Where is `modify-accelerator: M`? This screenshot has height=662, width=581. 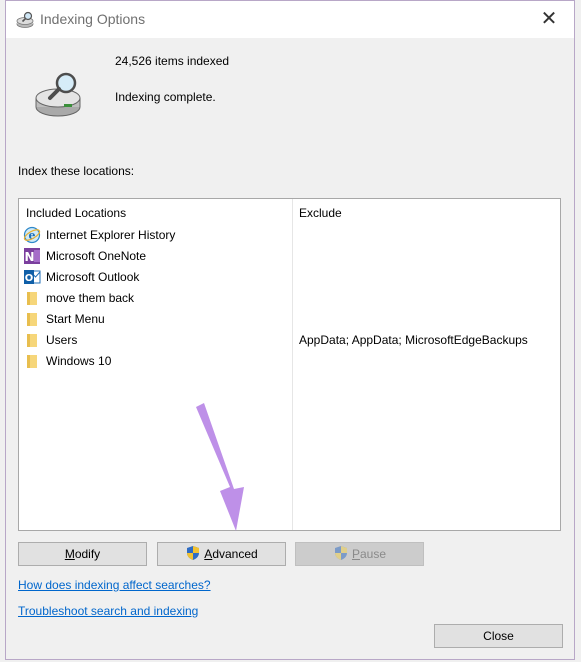 modify-accelerator: M is located at coordinates (69, 554).